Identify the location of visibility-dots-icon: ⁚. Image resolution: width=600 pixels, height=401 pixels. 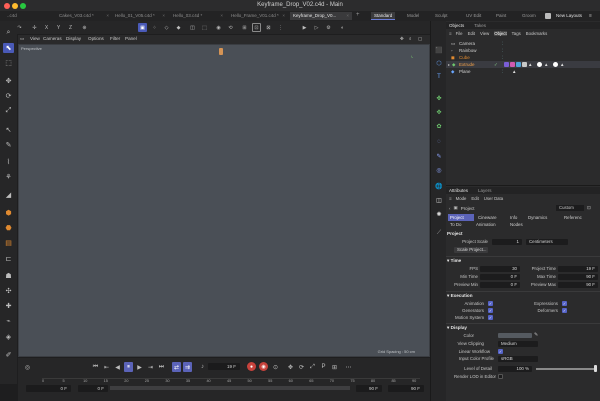
(502, 71).